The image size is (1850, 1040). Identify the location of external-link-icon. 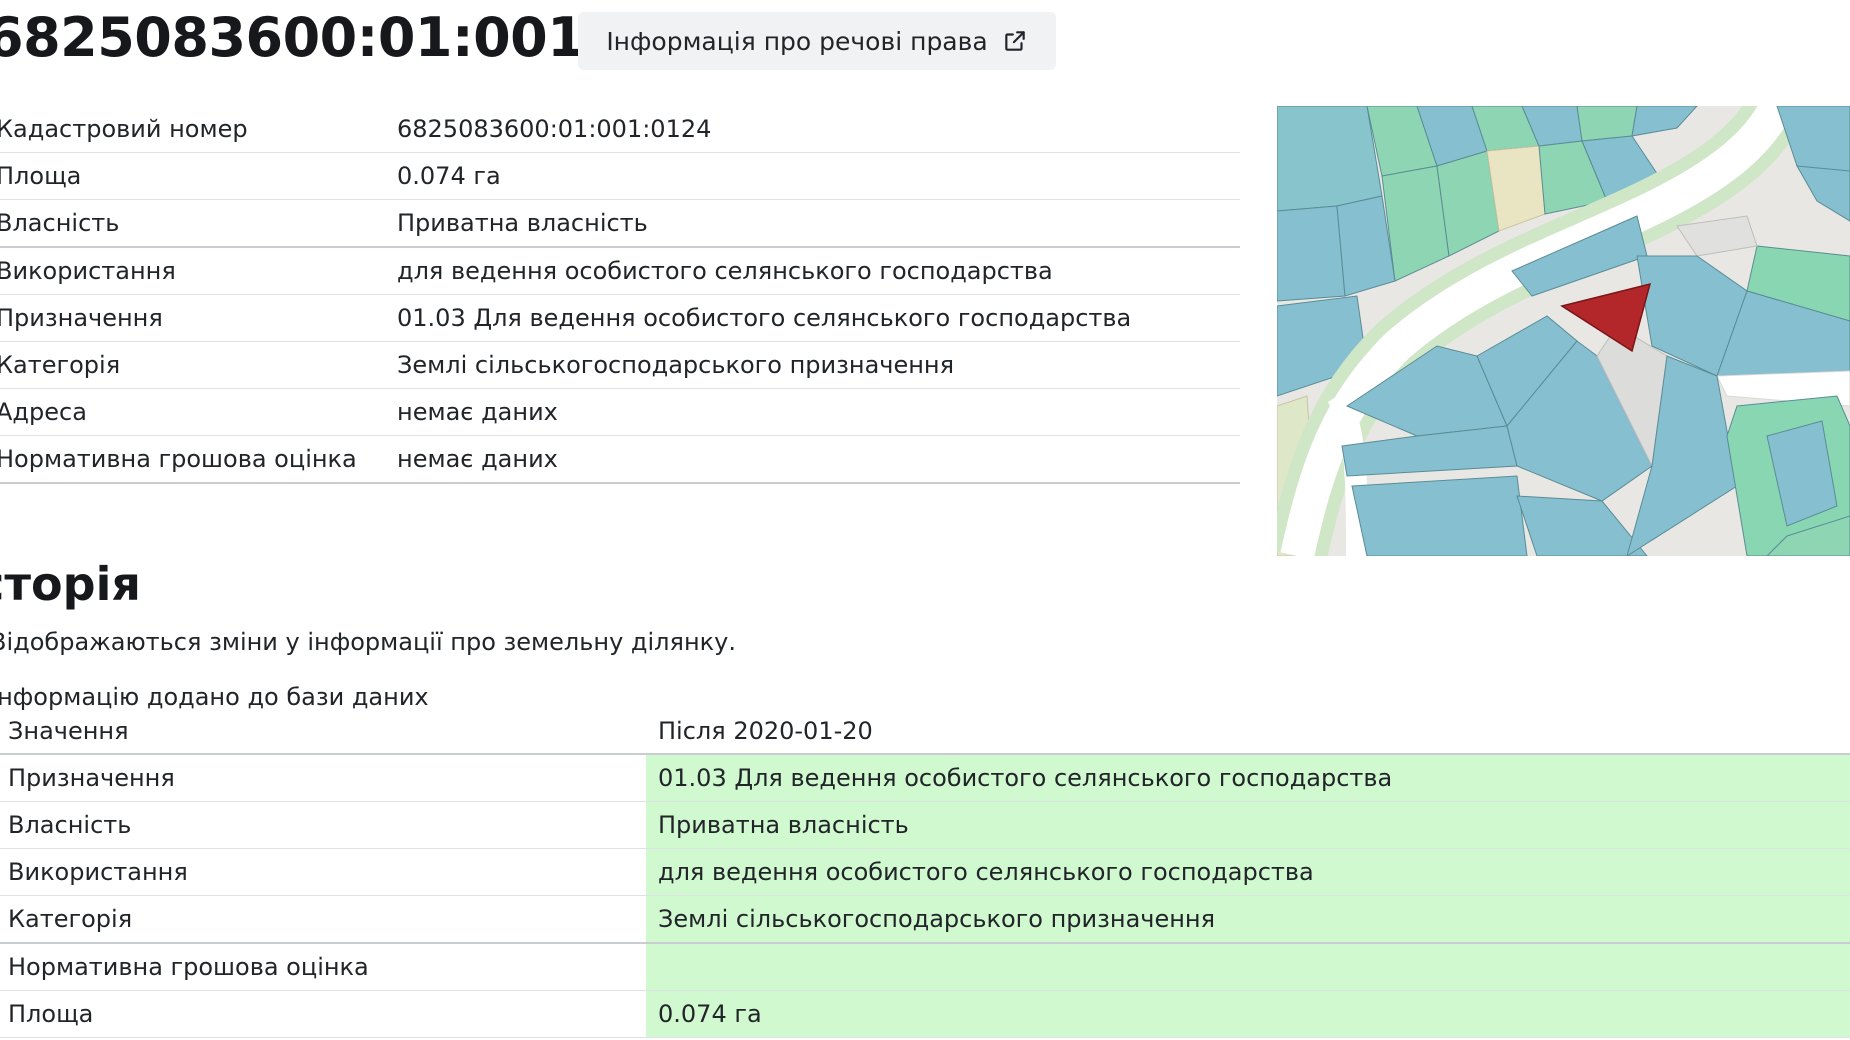
(1015, 41).